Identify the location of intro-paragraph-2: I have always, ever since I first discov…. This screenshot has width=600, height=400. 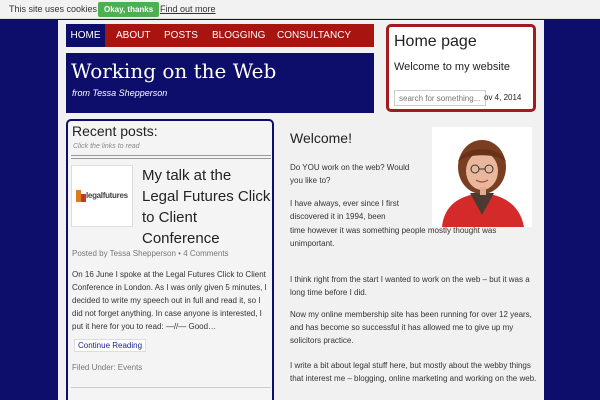
(344, 210).